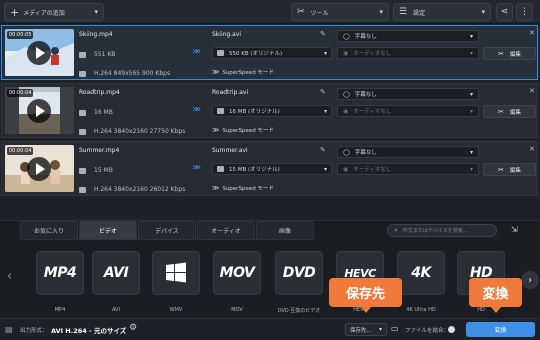  I want to click on output-size-dropdown: 16 MB (オリジナル) ▾, so click(272, 111).